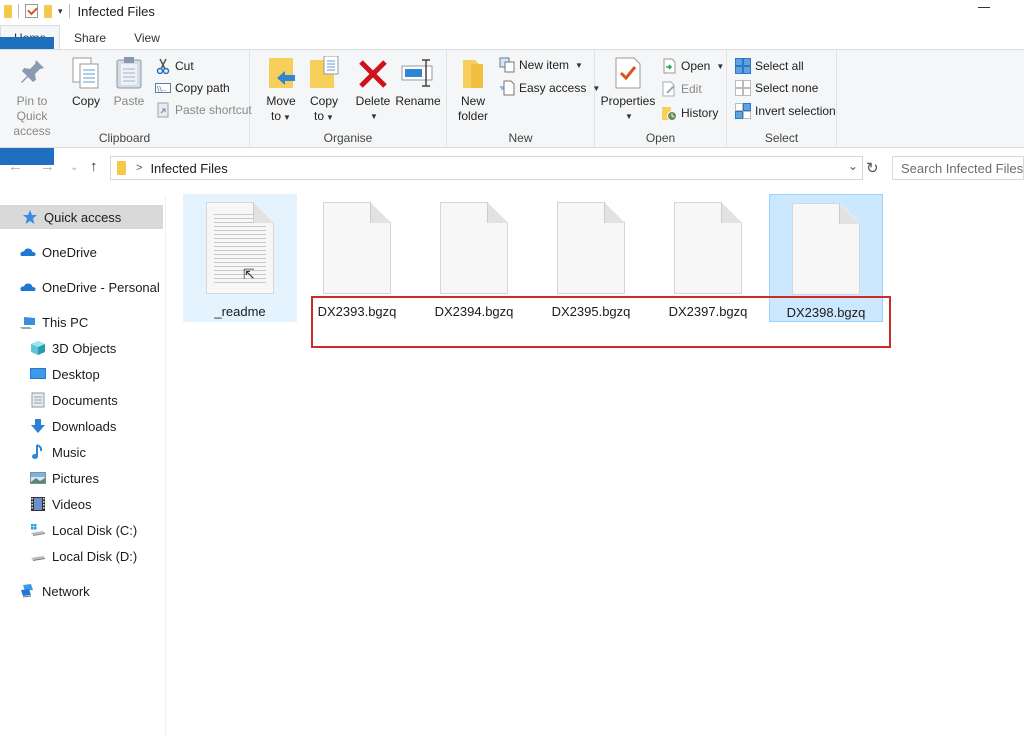 The width and height of the screenshot is (1024, 738). Describe the element at coordinates (174, 66) in the screenshot. I see `cut-button: Cut` at that location.